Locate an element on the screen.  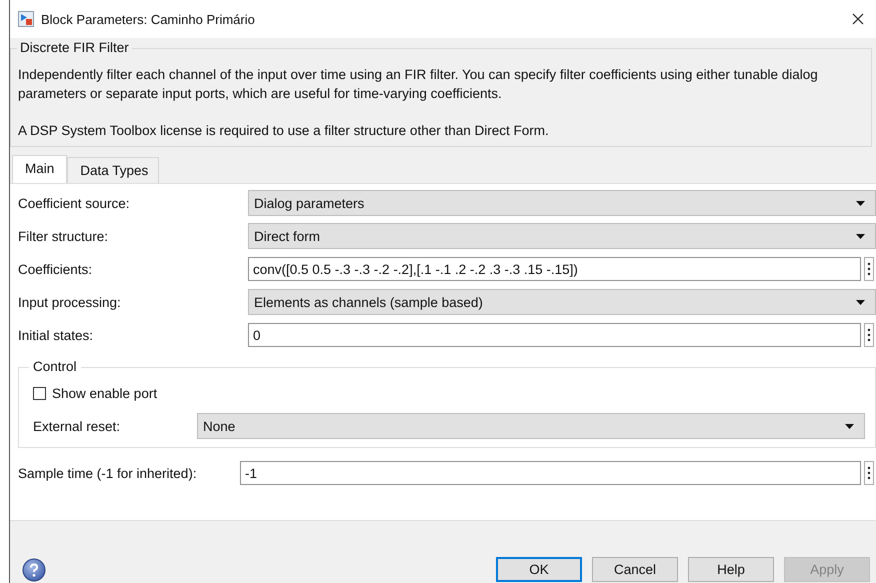
group-title: Discrete FIR Filter is located at coordinates (74, 47).